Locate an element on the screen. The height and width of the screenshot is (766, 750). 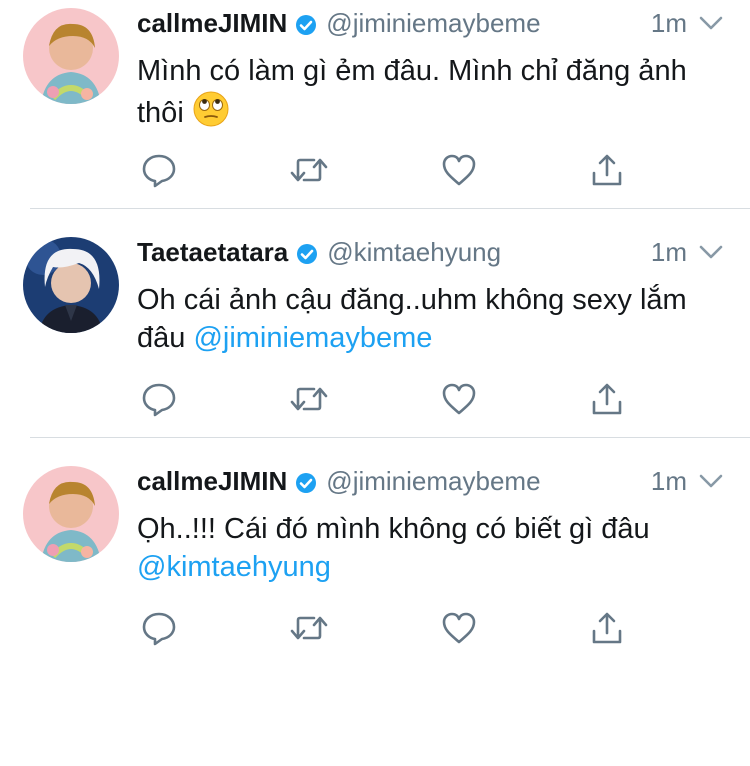
mention-link: @kimtaehyung is located at coordinates (234, 567).